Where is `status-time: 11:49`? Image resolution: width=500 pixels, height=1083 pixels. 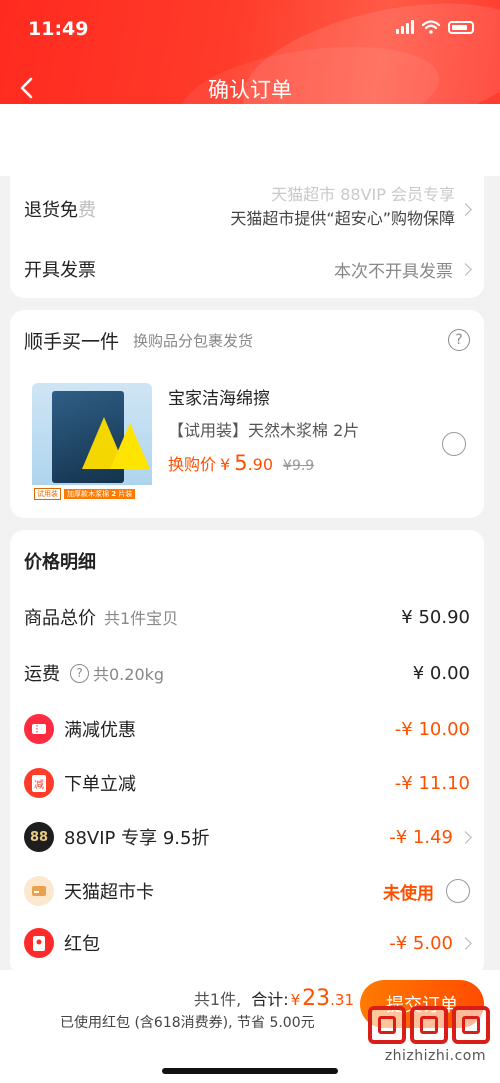 status-time: 11:49 is located at coordinates (58, 29).